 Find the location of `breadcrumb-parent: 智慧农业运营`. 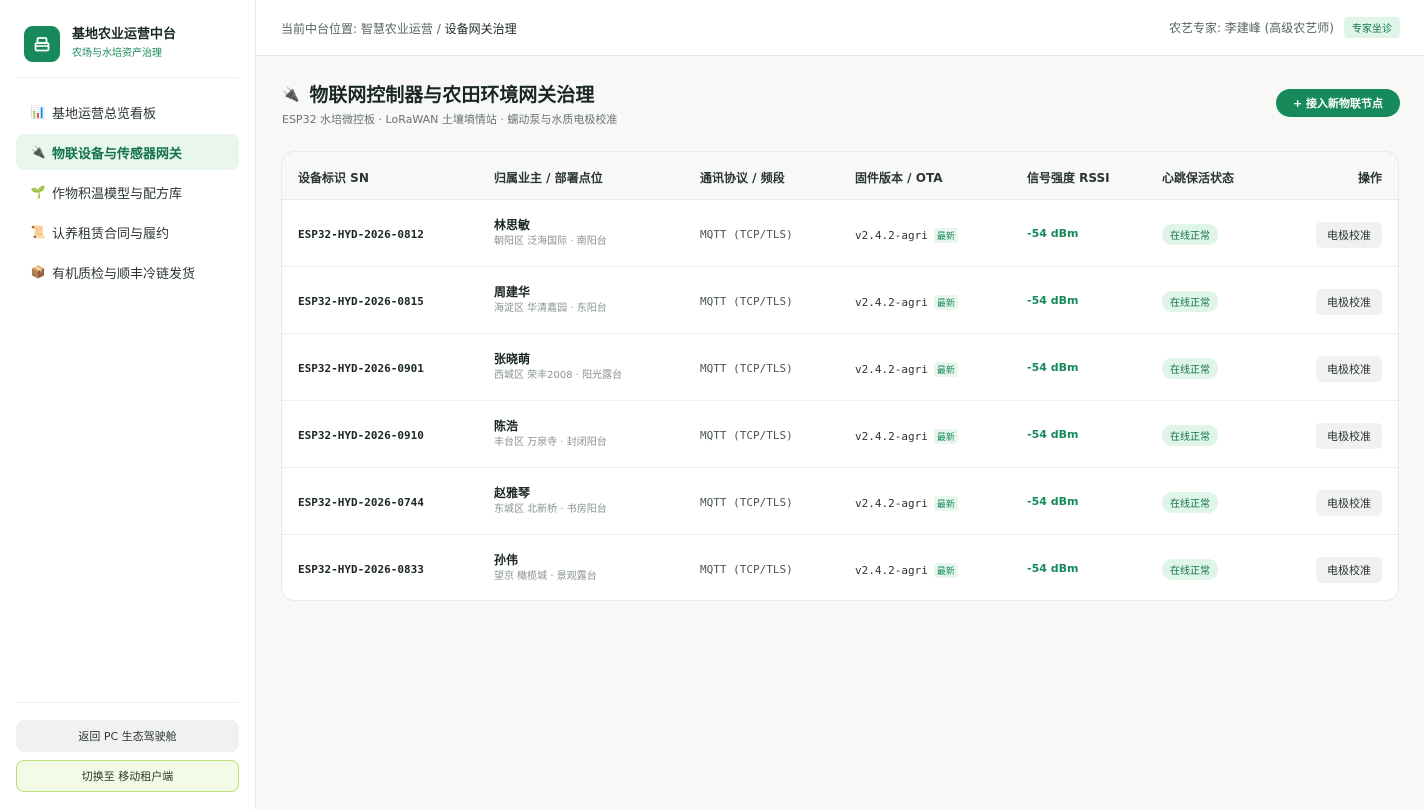

breadcrumb-parent: 智慧农业运营 is located at coordinates (397, 29).